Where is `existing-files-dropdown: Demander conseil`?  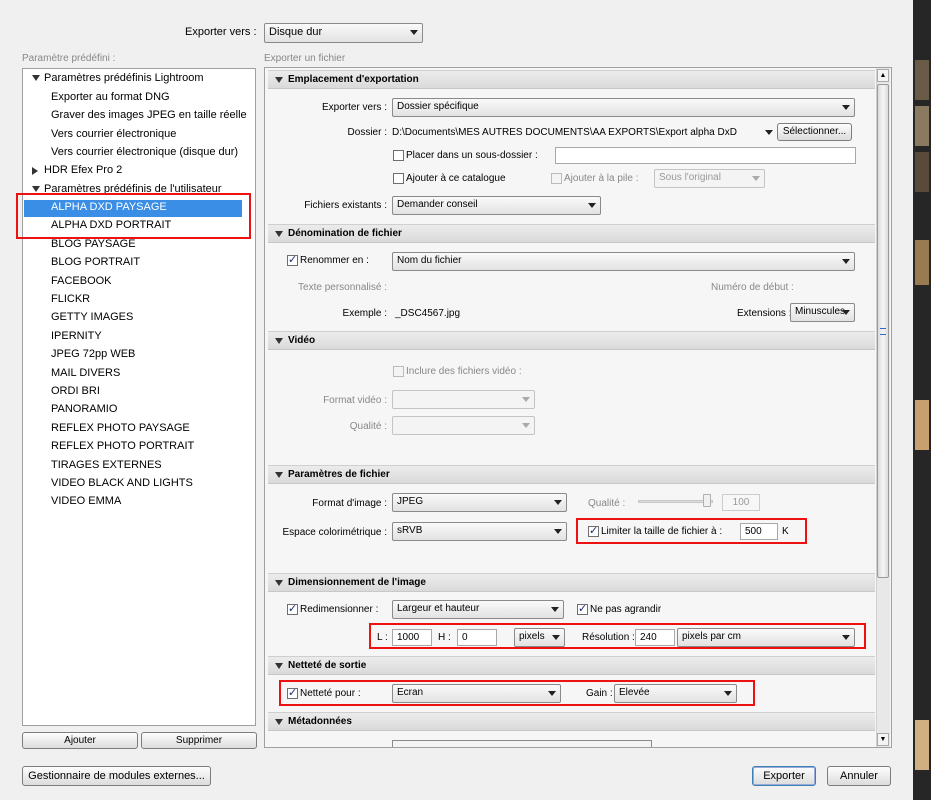
existing-files-dropdown: Demander conseil is located at coordinates (496, 205).